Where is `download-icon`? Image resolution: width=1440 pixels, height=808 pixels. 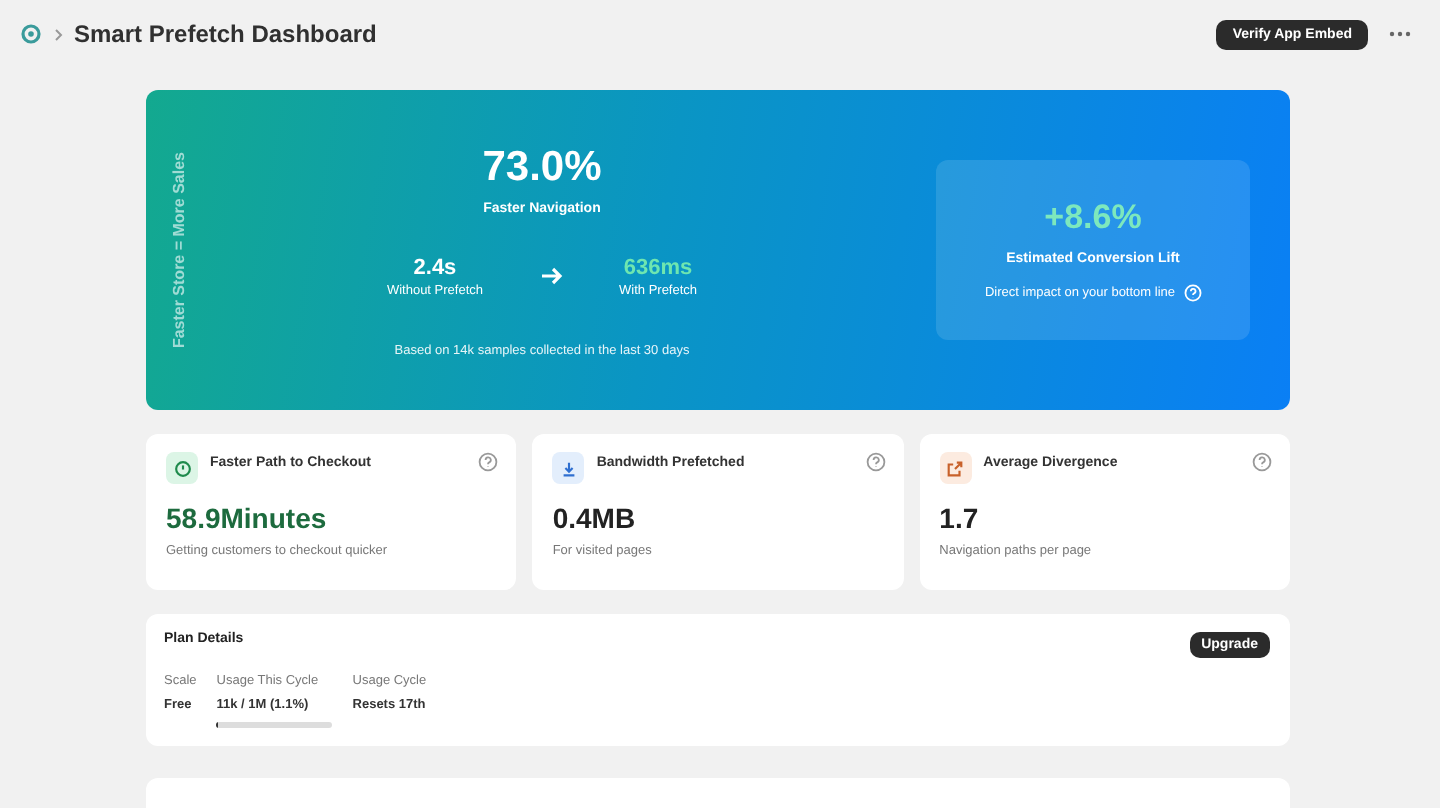
download-icon is located at coordinates (568, 468).